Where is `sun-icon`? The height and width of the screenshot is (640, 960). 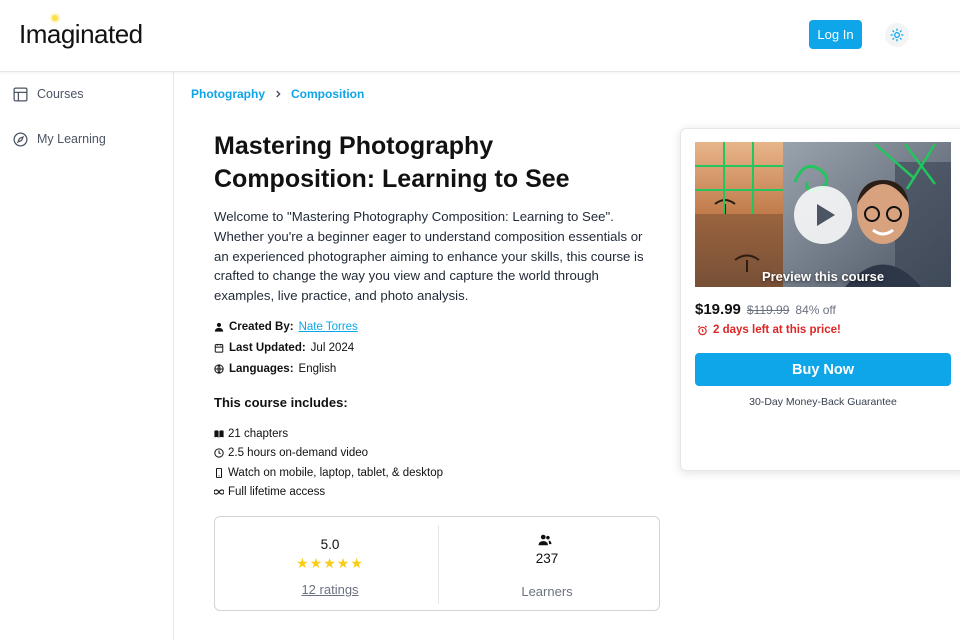 sun-icon is located at coordinates (897, 35).